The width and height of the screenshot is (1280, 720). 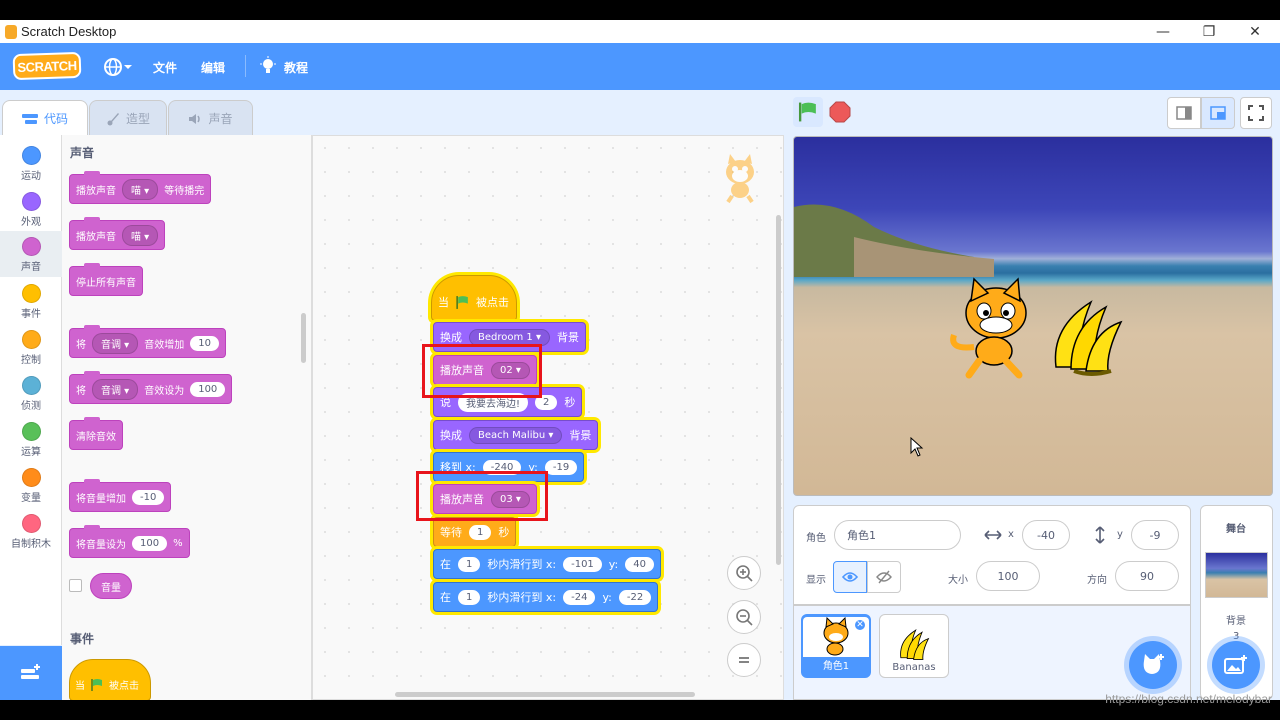 I want to click on block-set-effect: 将 音调 ▾ 音效设为 100, so click(x=151, y=387).